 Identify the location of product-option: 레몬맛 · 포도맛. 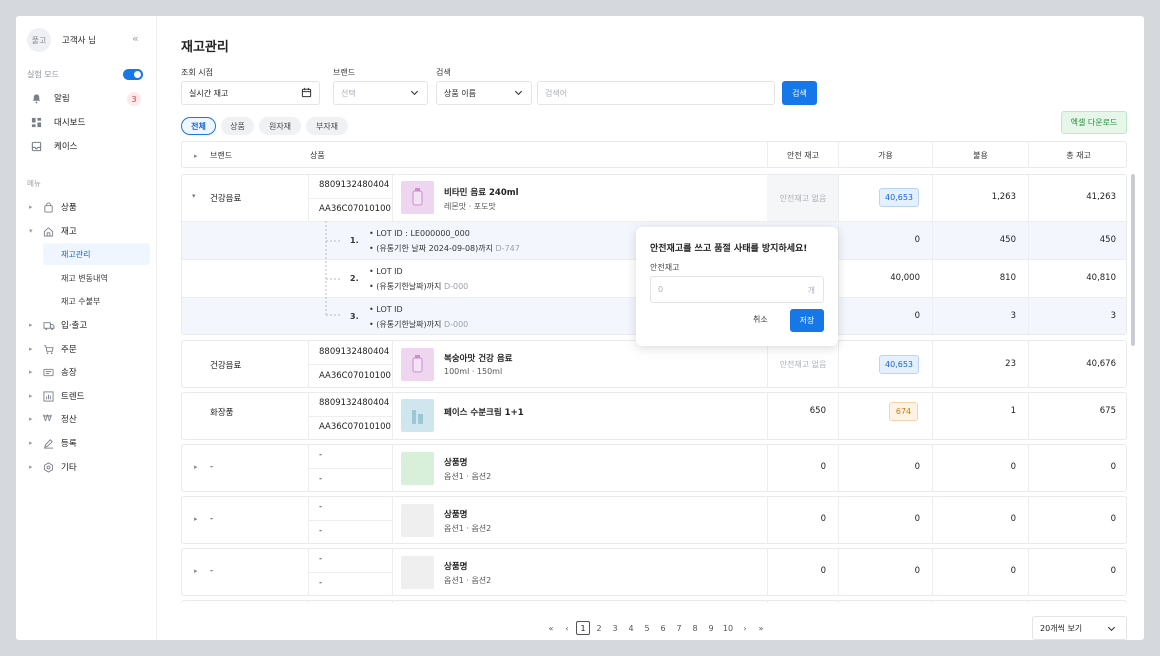
(470, 206).